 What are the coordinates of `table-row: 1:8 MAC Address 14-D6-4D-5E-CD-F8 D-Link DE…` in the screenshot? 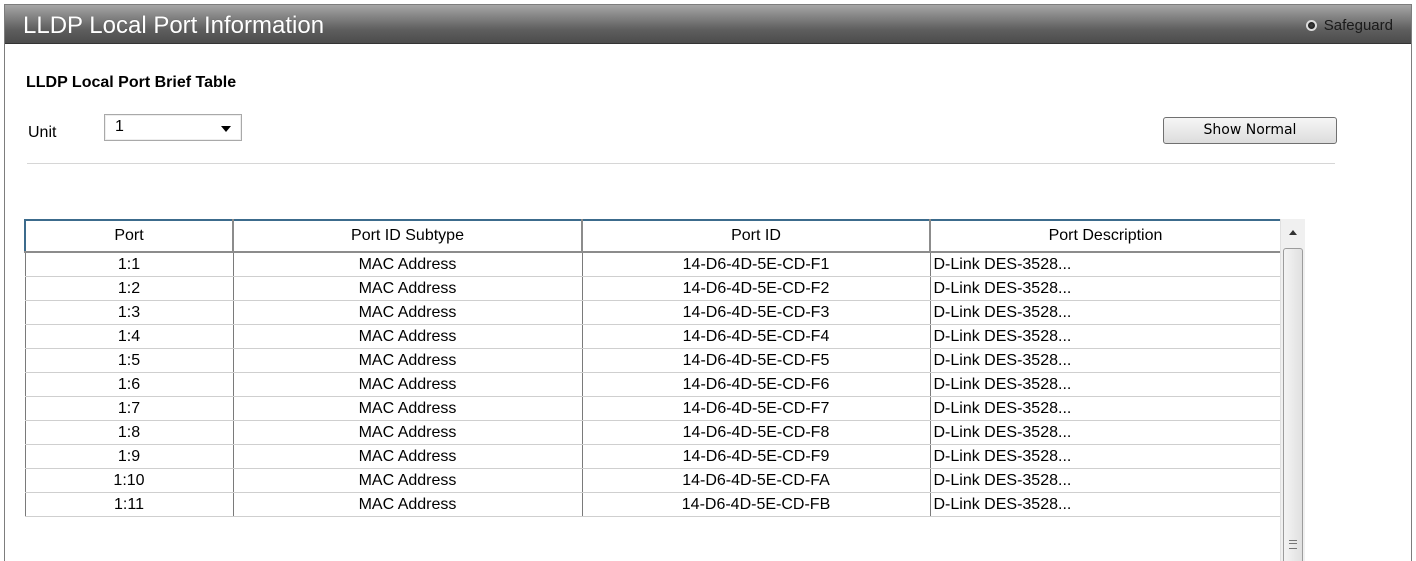 It's located at (653, 432).